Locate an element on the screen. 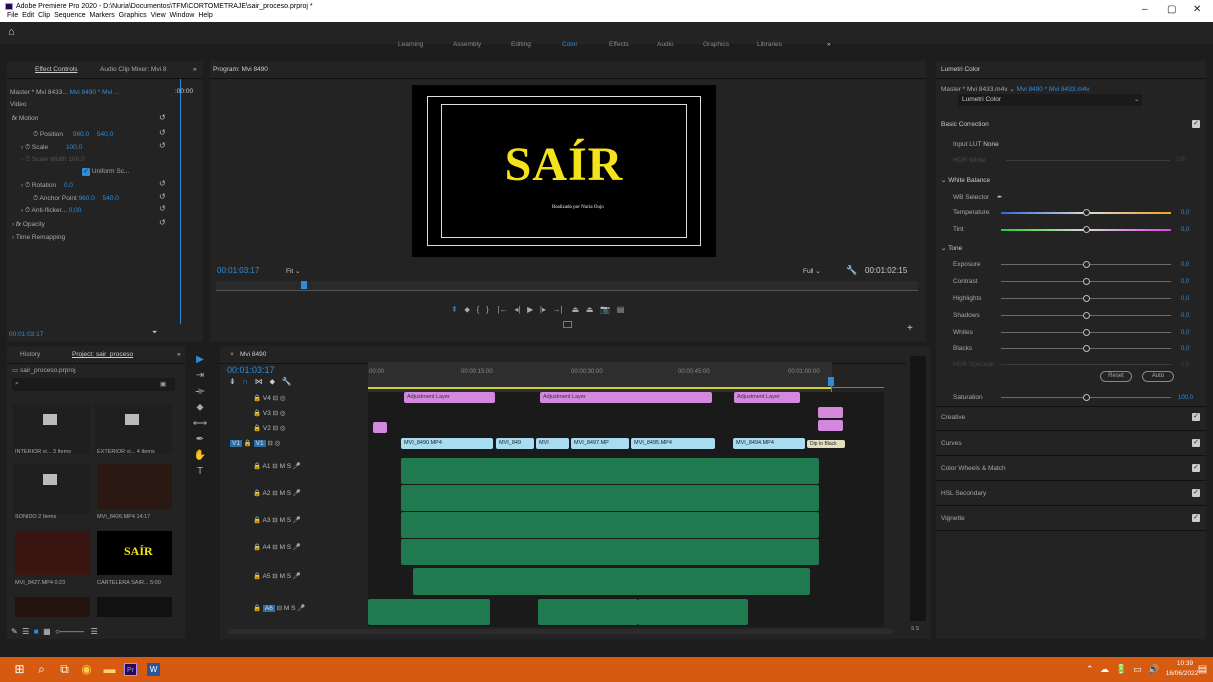 This screenshot has height=682, width=1213. track-a1: A1 is located at coordinates (267, 466).